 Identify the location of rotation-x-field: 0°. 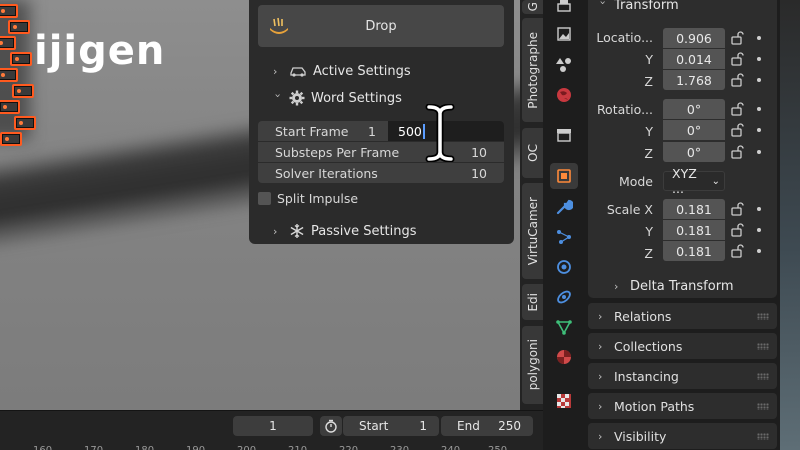
(694, 109).